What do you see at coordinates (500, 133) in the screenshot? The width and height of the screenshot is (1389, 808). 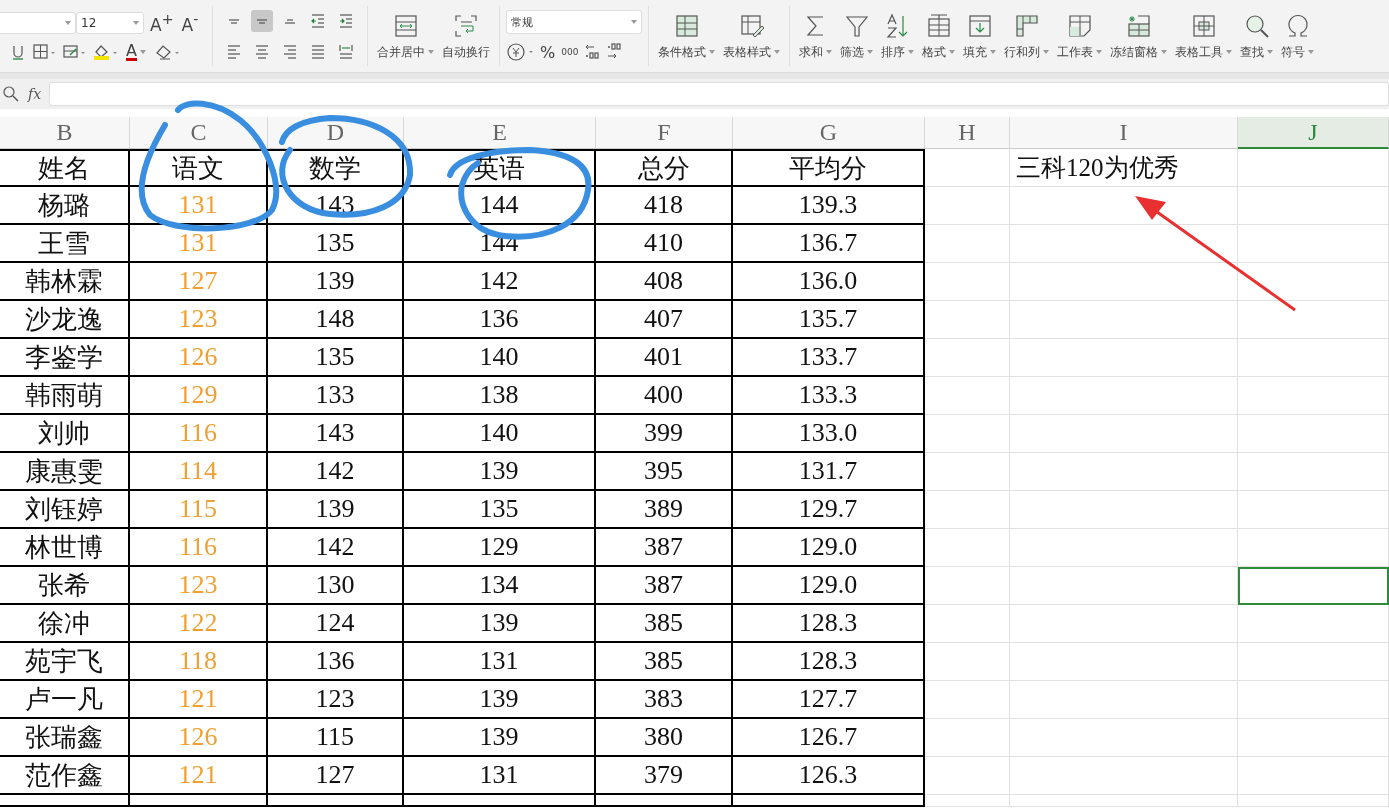 I see `column-header: E` at bounding box center [500, 133].